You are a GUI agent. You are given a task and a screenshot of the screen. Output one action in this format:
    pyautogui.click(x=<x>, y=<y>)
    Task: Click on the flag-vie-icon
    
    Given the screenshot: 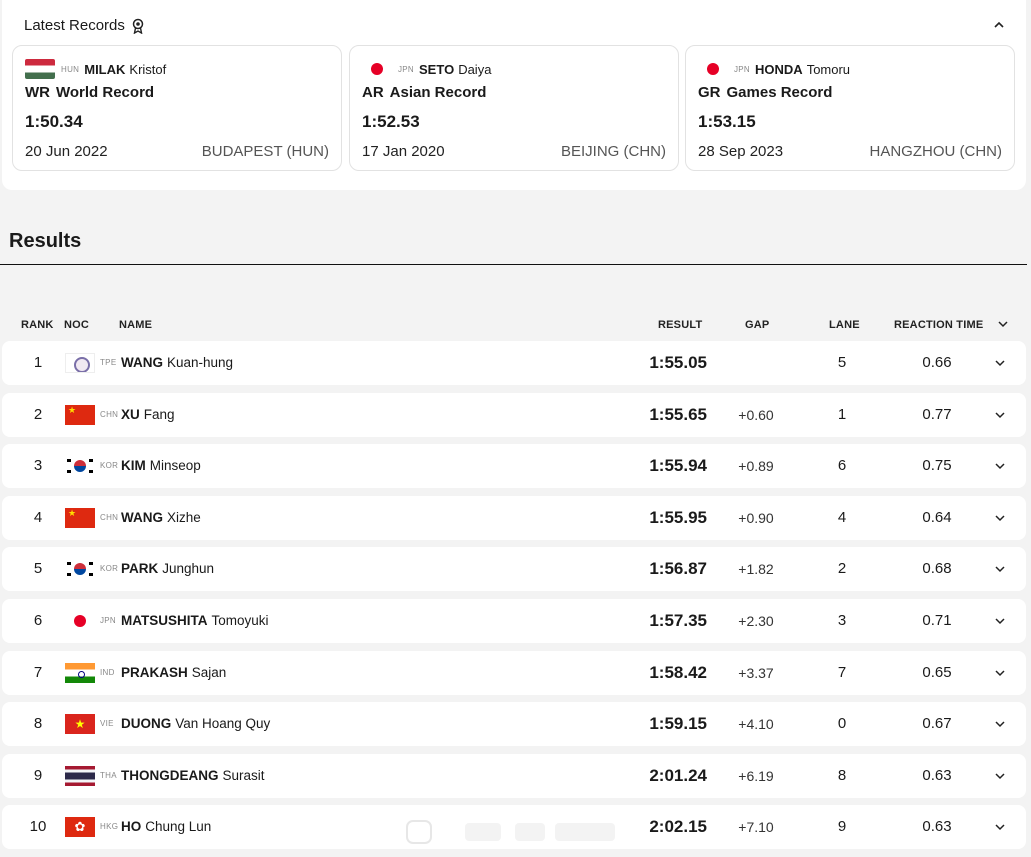 What is the action you would take?
    pyautogui.click(x=80, y=724)
    